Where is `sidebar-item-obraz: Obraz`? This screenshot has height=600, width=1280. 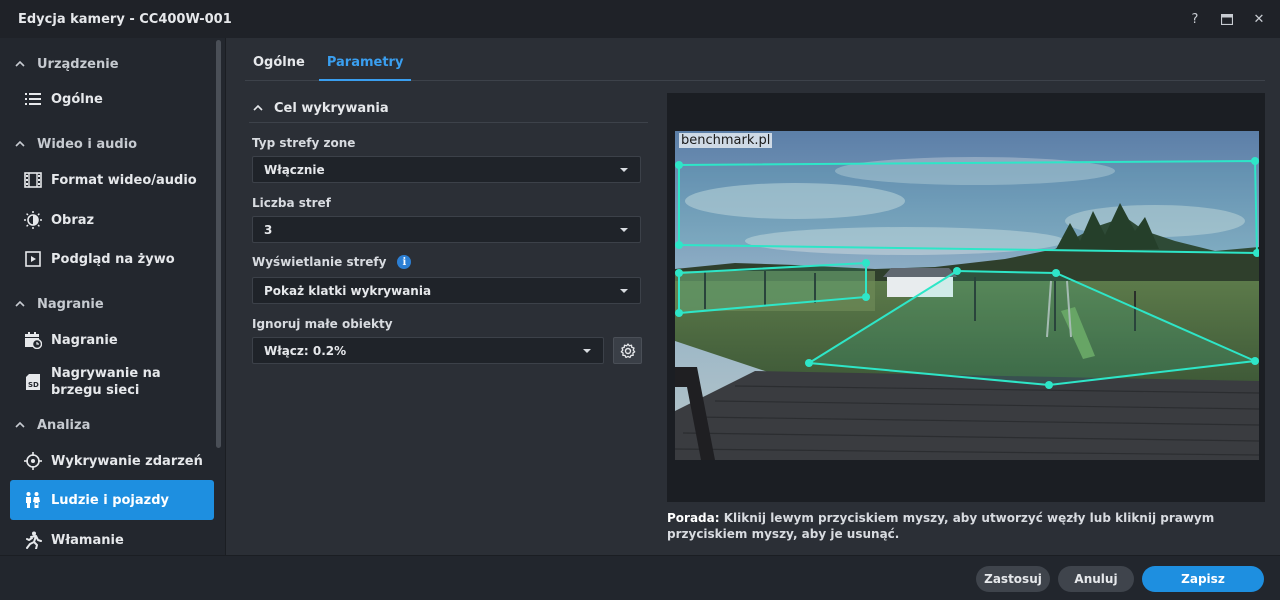
sidebar-item-obraz: Obraz is located at coordinates (112, 220).